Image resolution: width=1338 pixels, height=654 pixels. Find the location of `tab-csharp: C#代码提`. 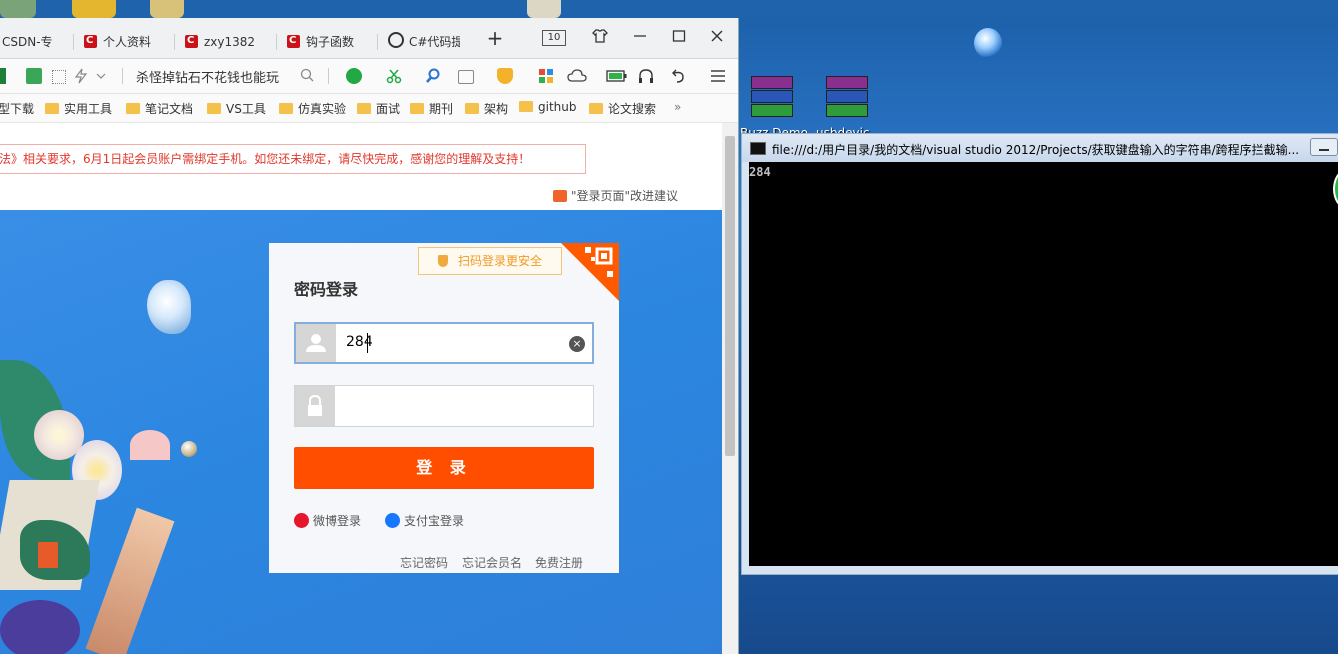

tab-csharp: C#代码提 is located at coordinates (424, 42).